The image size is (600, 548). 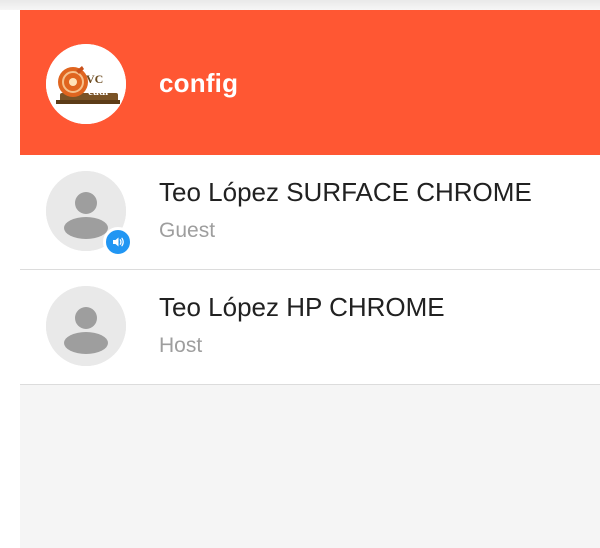 What do you see at coordinates (181, 345) in the screenshot?
I see `participant-role: Host` at bounding box center [181, 345].